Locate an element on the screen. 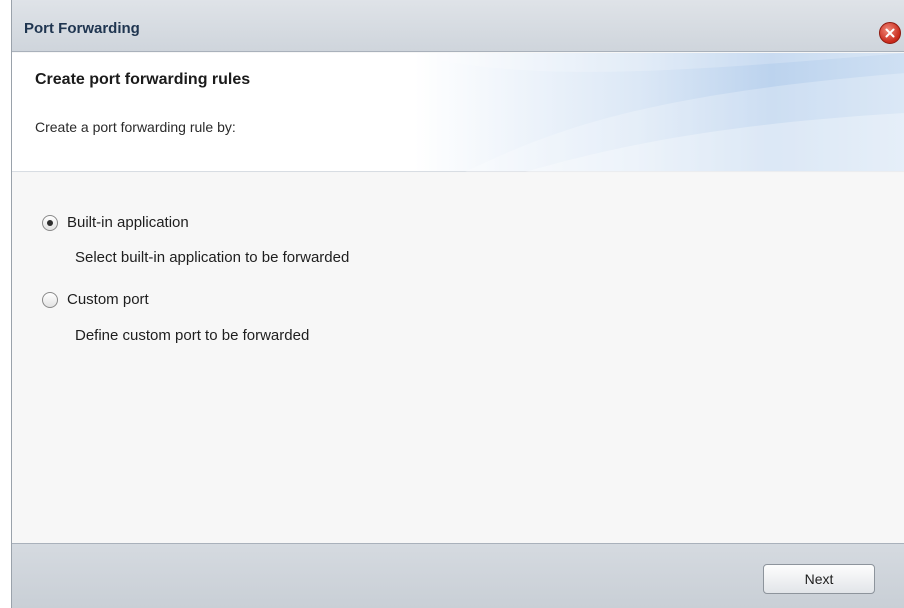 The image size is (904, 608). radio-custom-port is located at coordinates (50, 299).